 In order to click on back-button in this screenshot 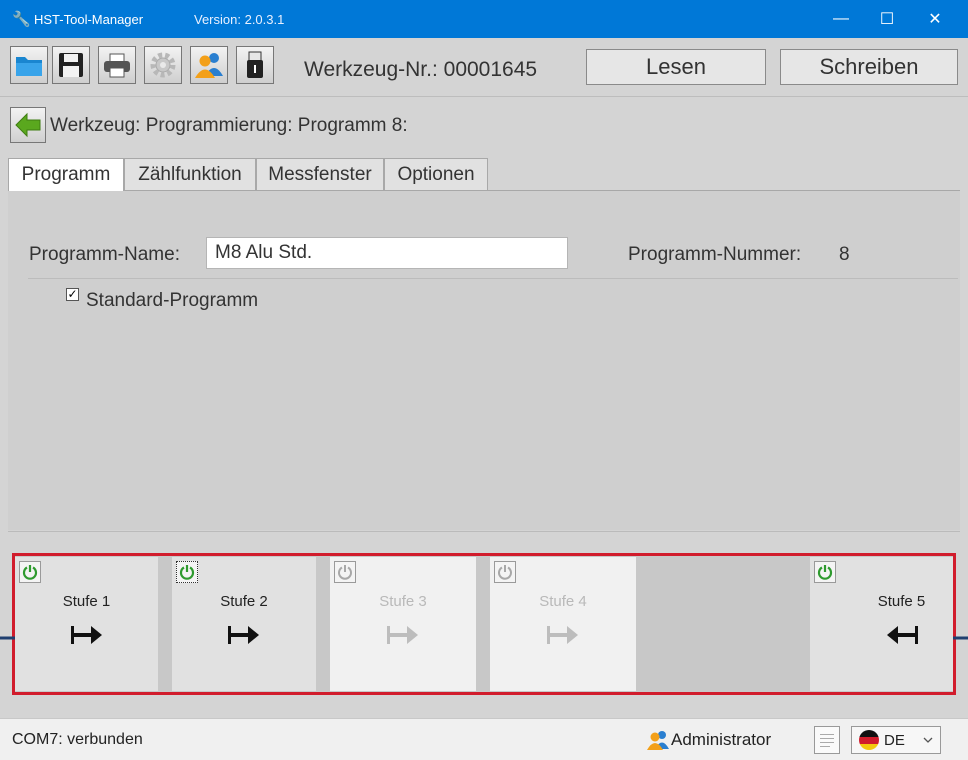, I will do `click(28, 125)`.